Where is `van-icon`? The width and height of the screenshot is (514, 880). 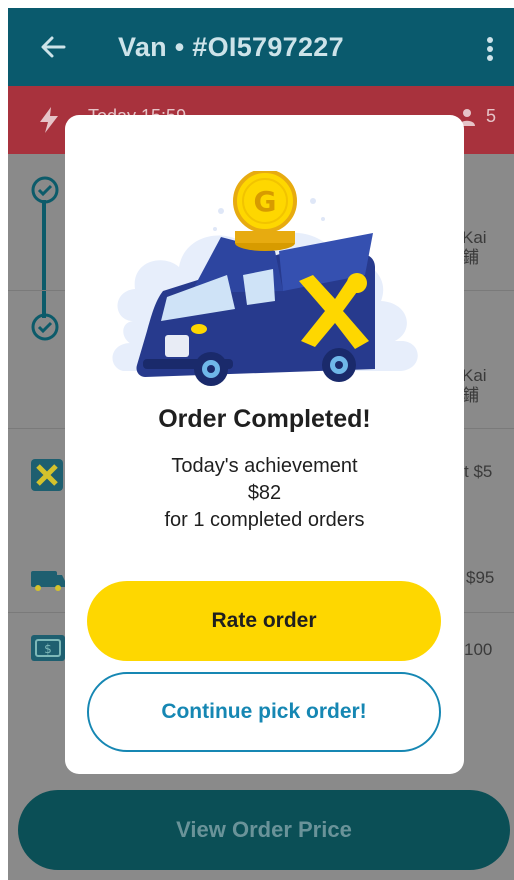 van-icon is located at coordinates (48, 581).